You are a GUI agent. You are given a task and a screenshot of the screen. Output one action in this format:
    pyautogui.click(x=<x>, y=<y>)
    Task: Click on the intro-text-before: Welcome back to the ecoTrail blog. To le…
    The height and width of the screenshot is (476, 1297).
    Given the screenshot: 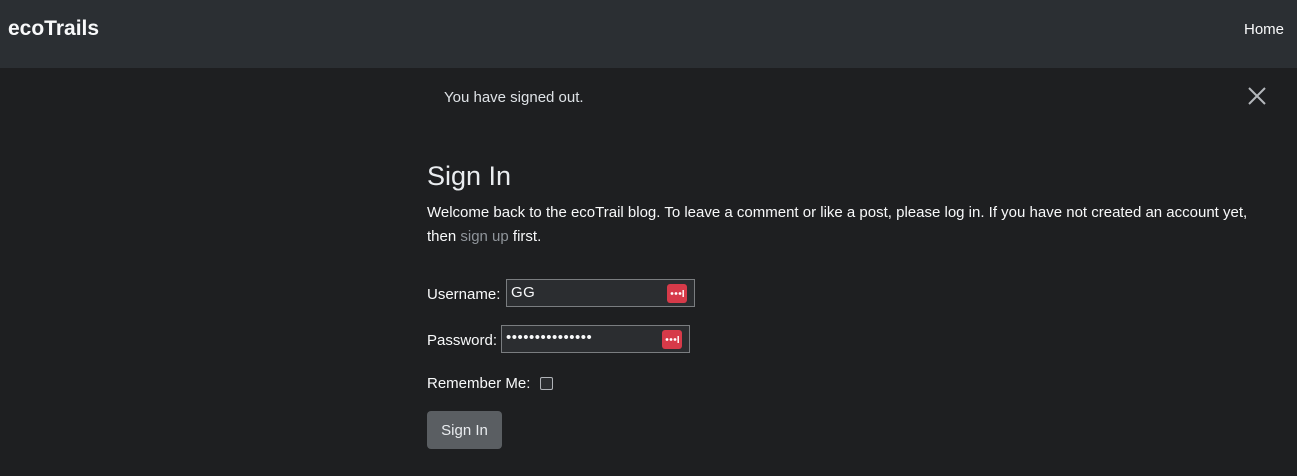 What is the action you would take?
    pyautogui.click(x=837, y=224)
    